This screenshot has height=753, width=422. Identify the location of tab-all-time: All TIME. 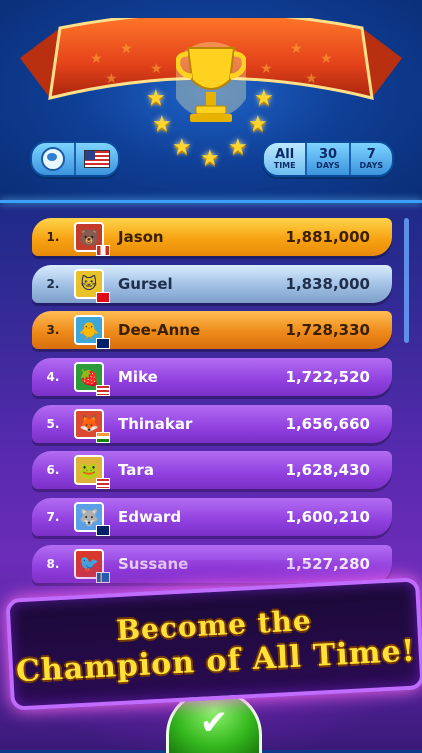
(285, 159).